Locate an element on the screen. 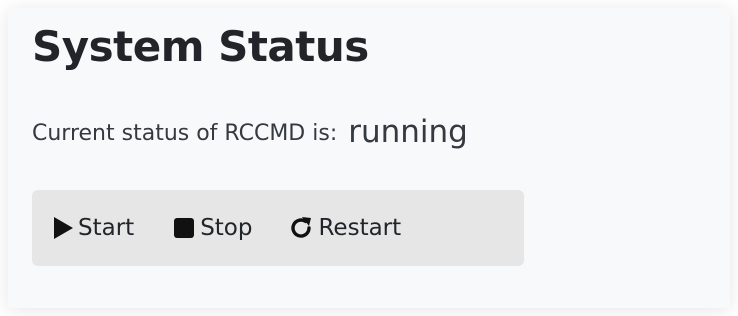 The height and width of the screenshot is (316, 738). status-label: Current status of RCCMD is: is located at coordinates (185, 133).